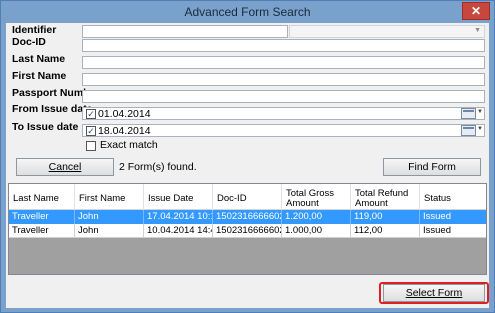 Image resolution: width=495 pixels, height=313 pixels. I want to click on window-title: Advanced Form Search, so click(247, 12).